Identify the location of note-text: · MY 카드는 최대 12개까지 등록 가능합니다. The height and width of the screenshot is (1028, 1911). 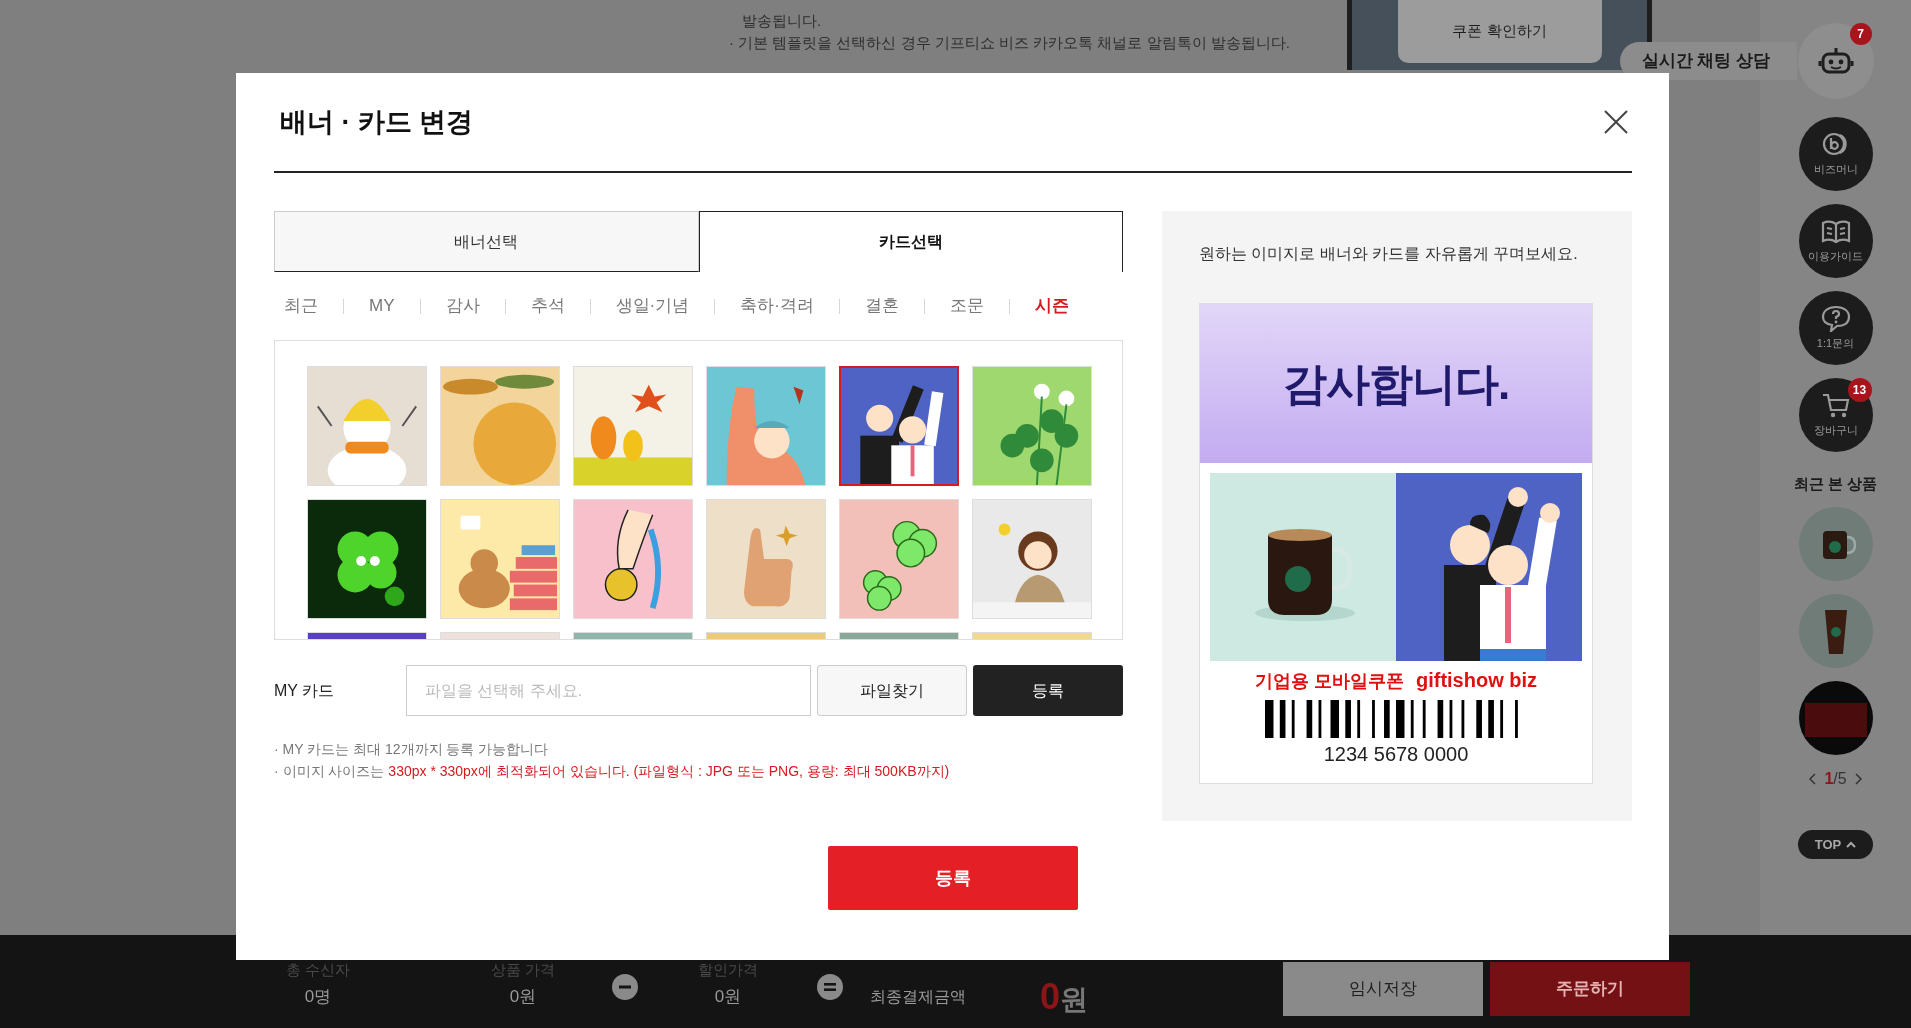
(412, 749).